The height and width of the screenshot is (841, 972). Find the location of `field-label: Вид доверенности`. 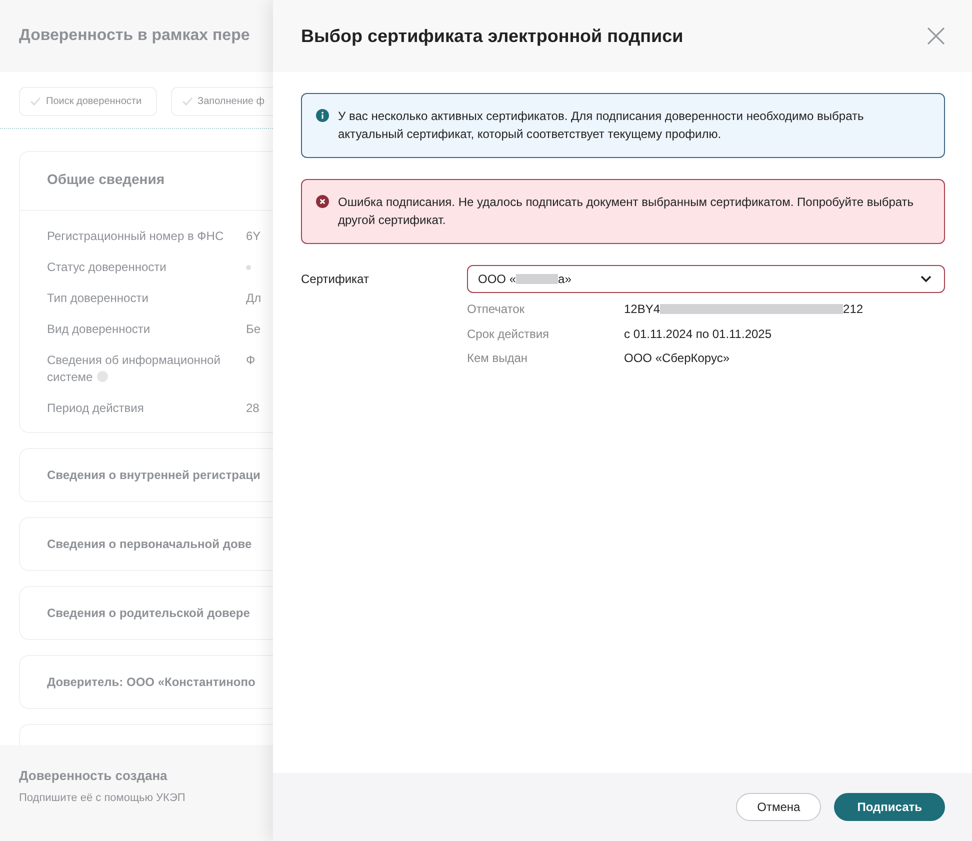

field-label: Вид доверенности is located at coordinates (99, 329).